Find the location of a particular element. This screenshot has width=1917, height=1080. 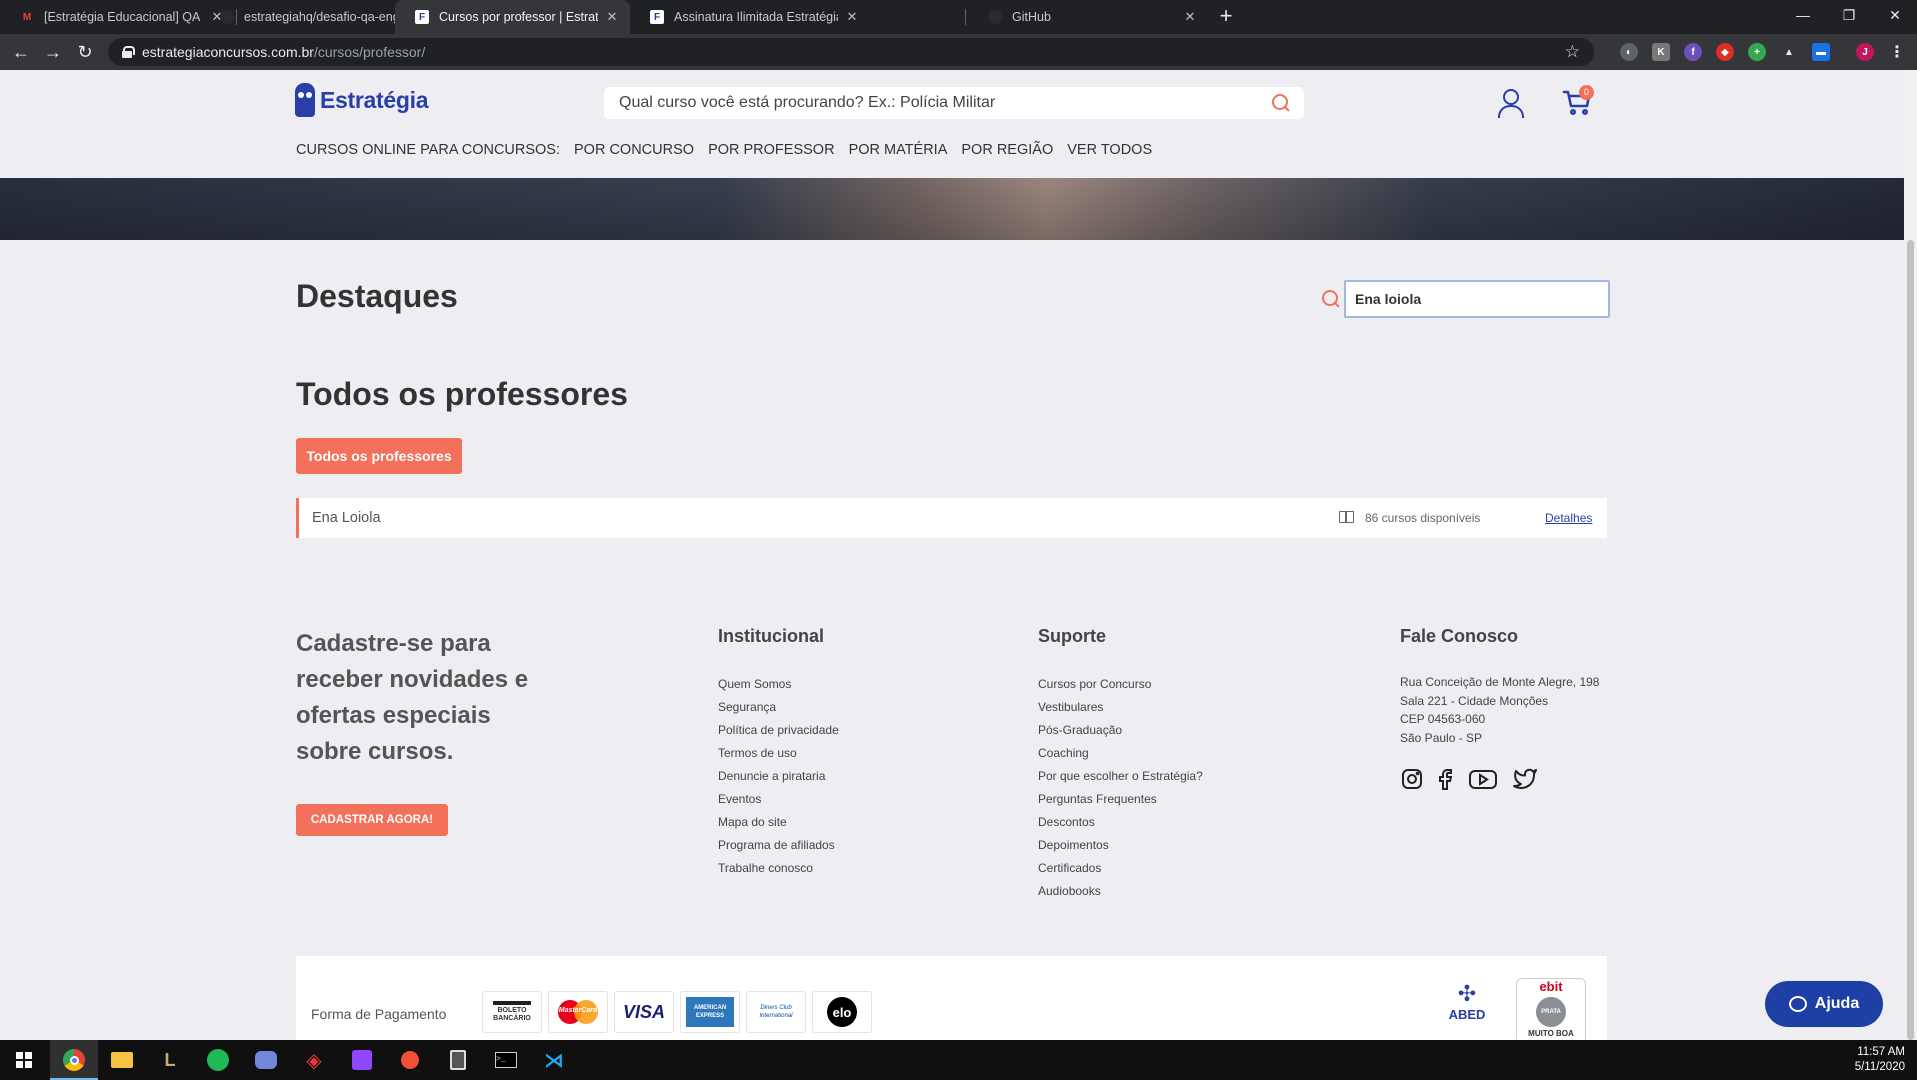

youtube-icon is located at coordinates (1483, 781).